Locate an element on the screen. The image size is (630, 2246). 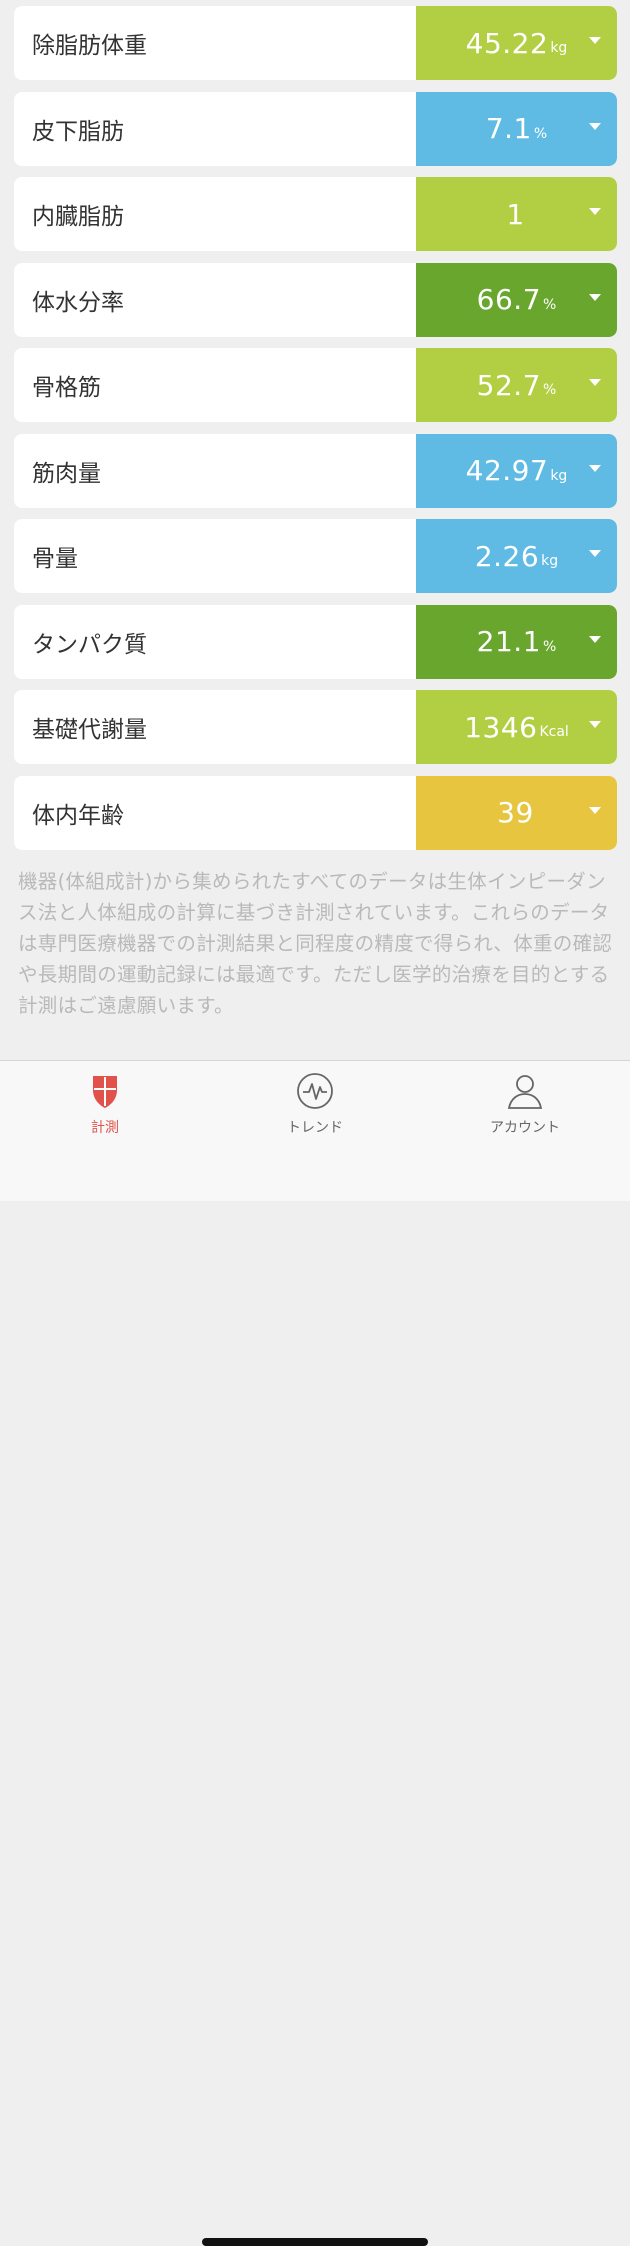
metric-value-box: 1 is located at coordinates (516, 214).